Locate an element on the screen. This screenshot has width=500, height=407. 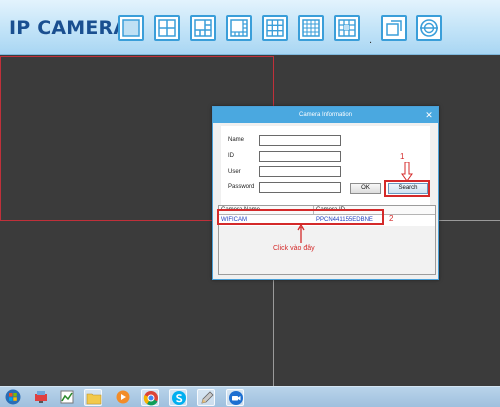
name-input is located at coordinates (300, 140).